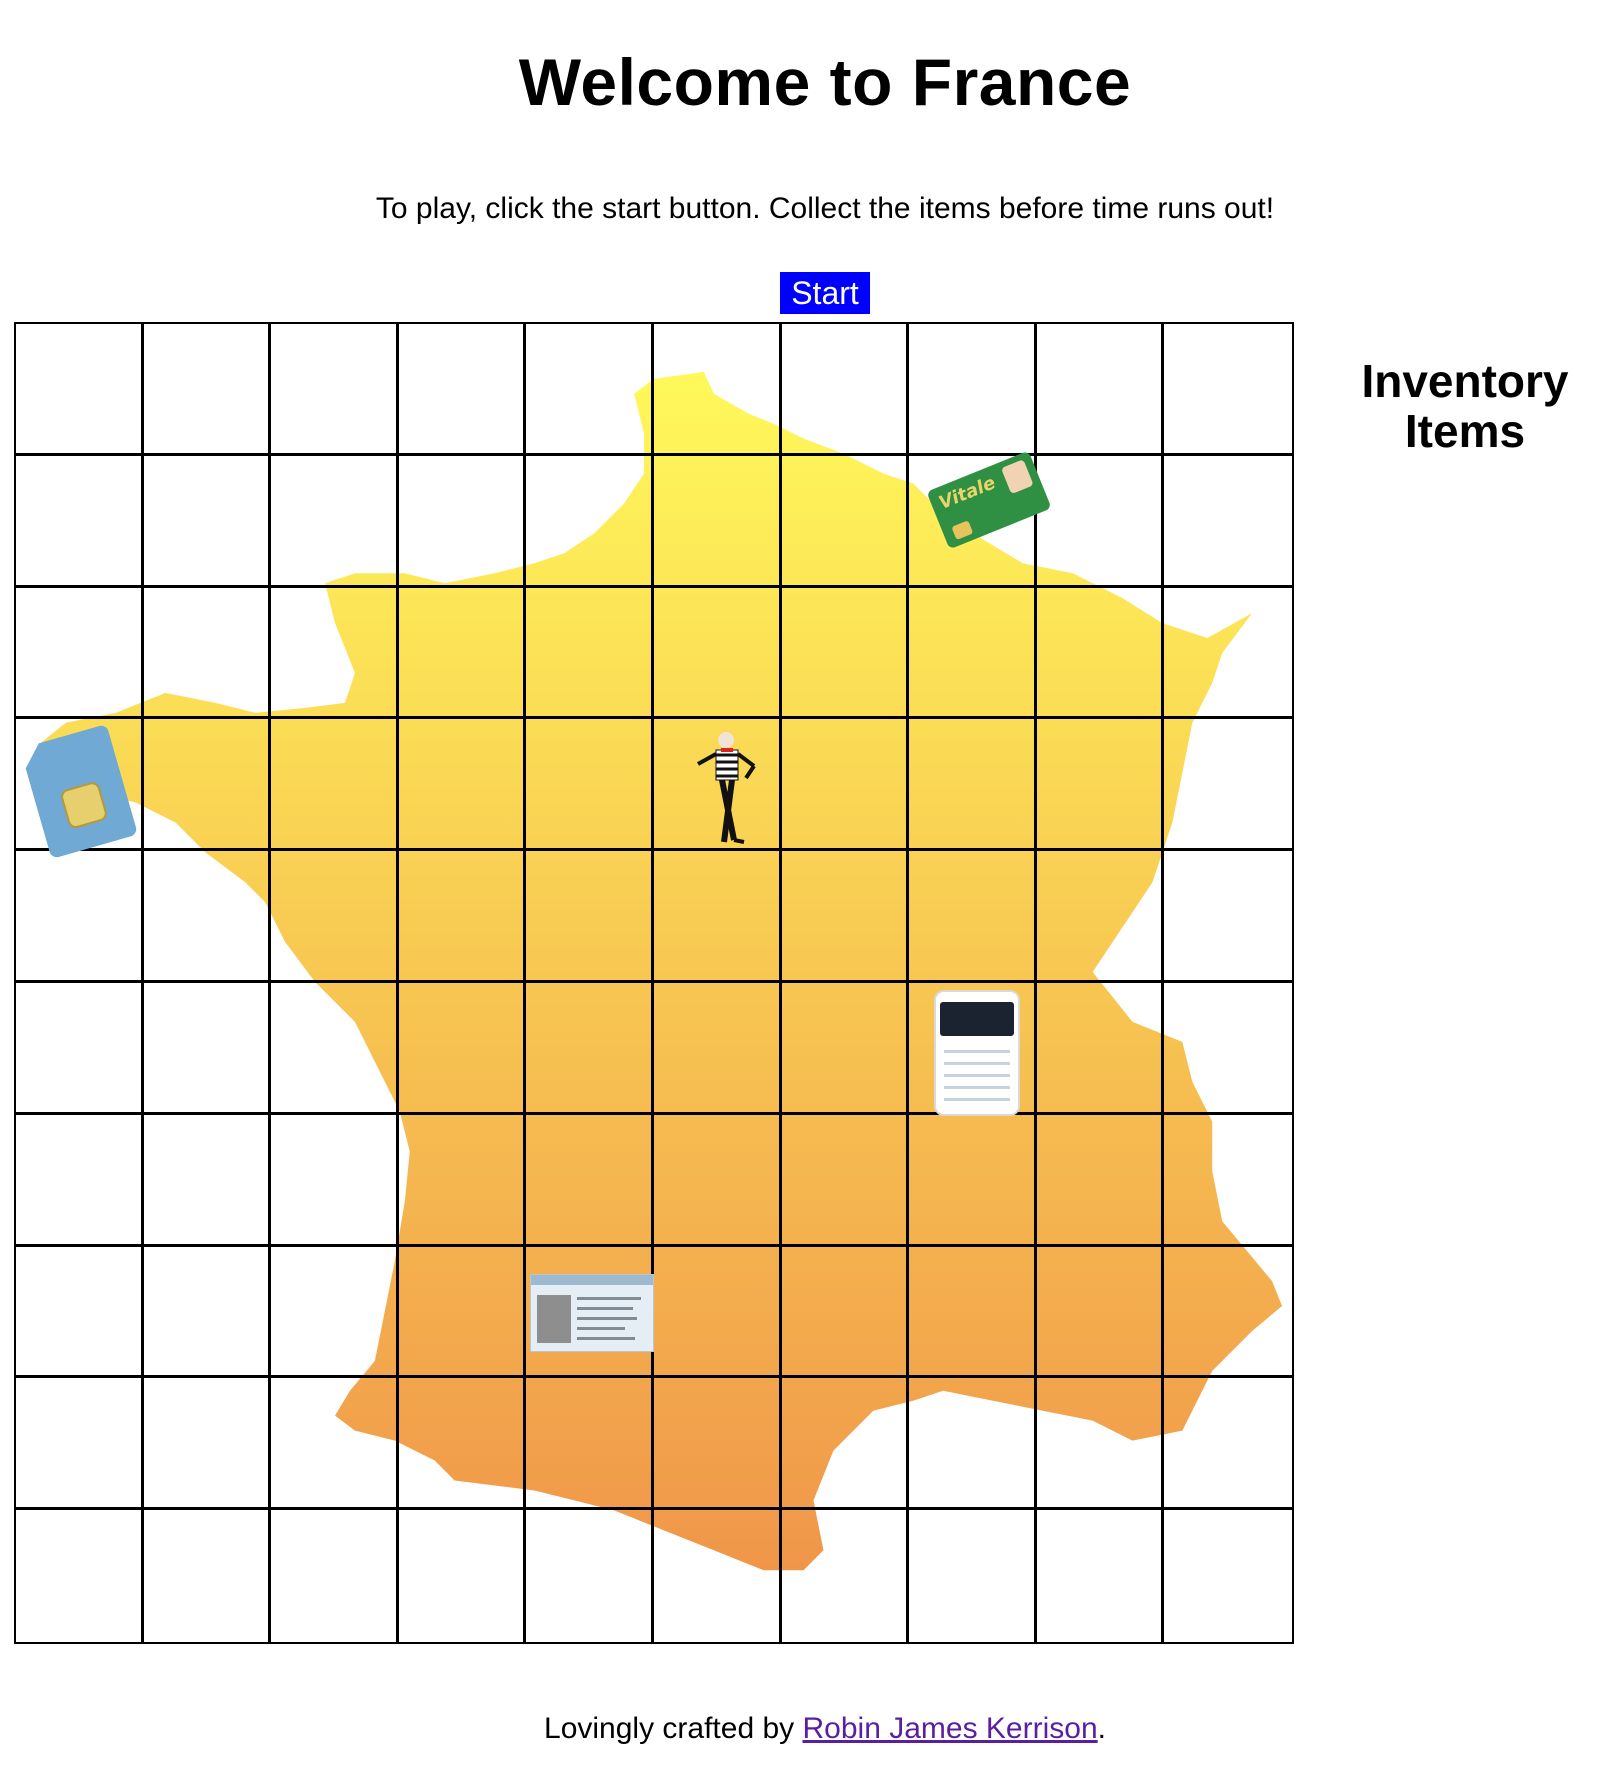  What do you see at coordinates (592, 1313) in the screenshot?
I see `residence-permit-item` at bounding box center [592, 1313].